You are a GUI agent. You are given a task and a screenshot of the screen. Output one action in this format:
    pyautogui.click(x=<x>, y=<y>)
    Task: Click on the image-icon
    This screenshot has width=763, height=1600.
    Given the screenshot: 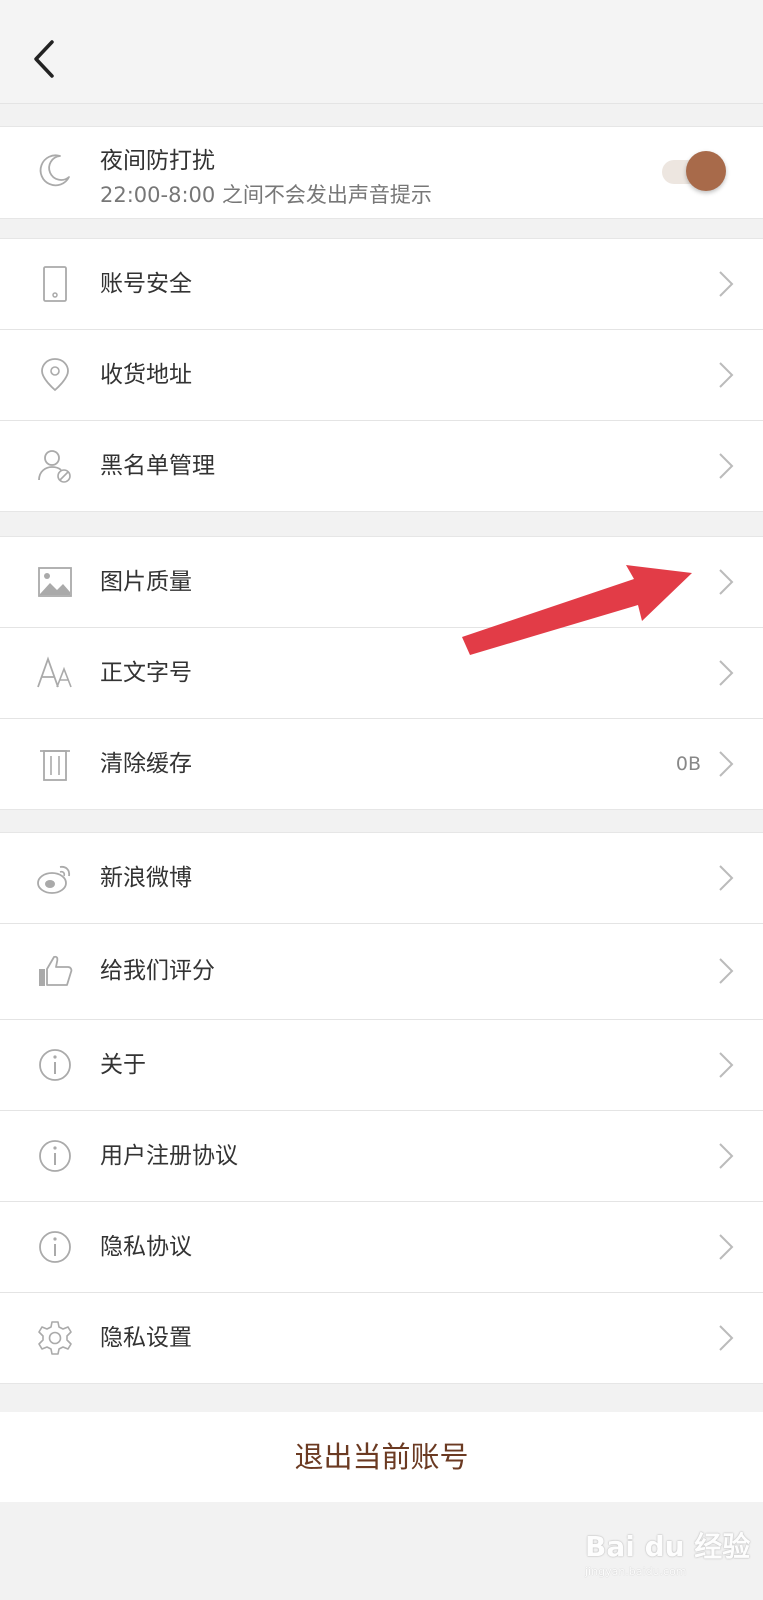 What is the action you would take?
    pyautogui.click(x=55, y=582)
    